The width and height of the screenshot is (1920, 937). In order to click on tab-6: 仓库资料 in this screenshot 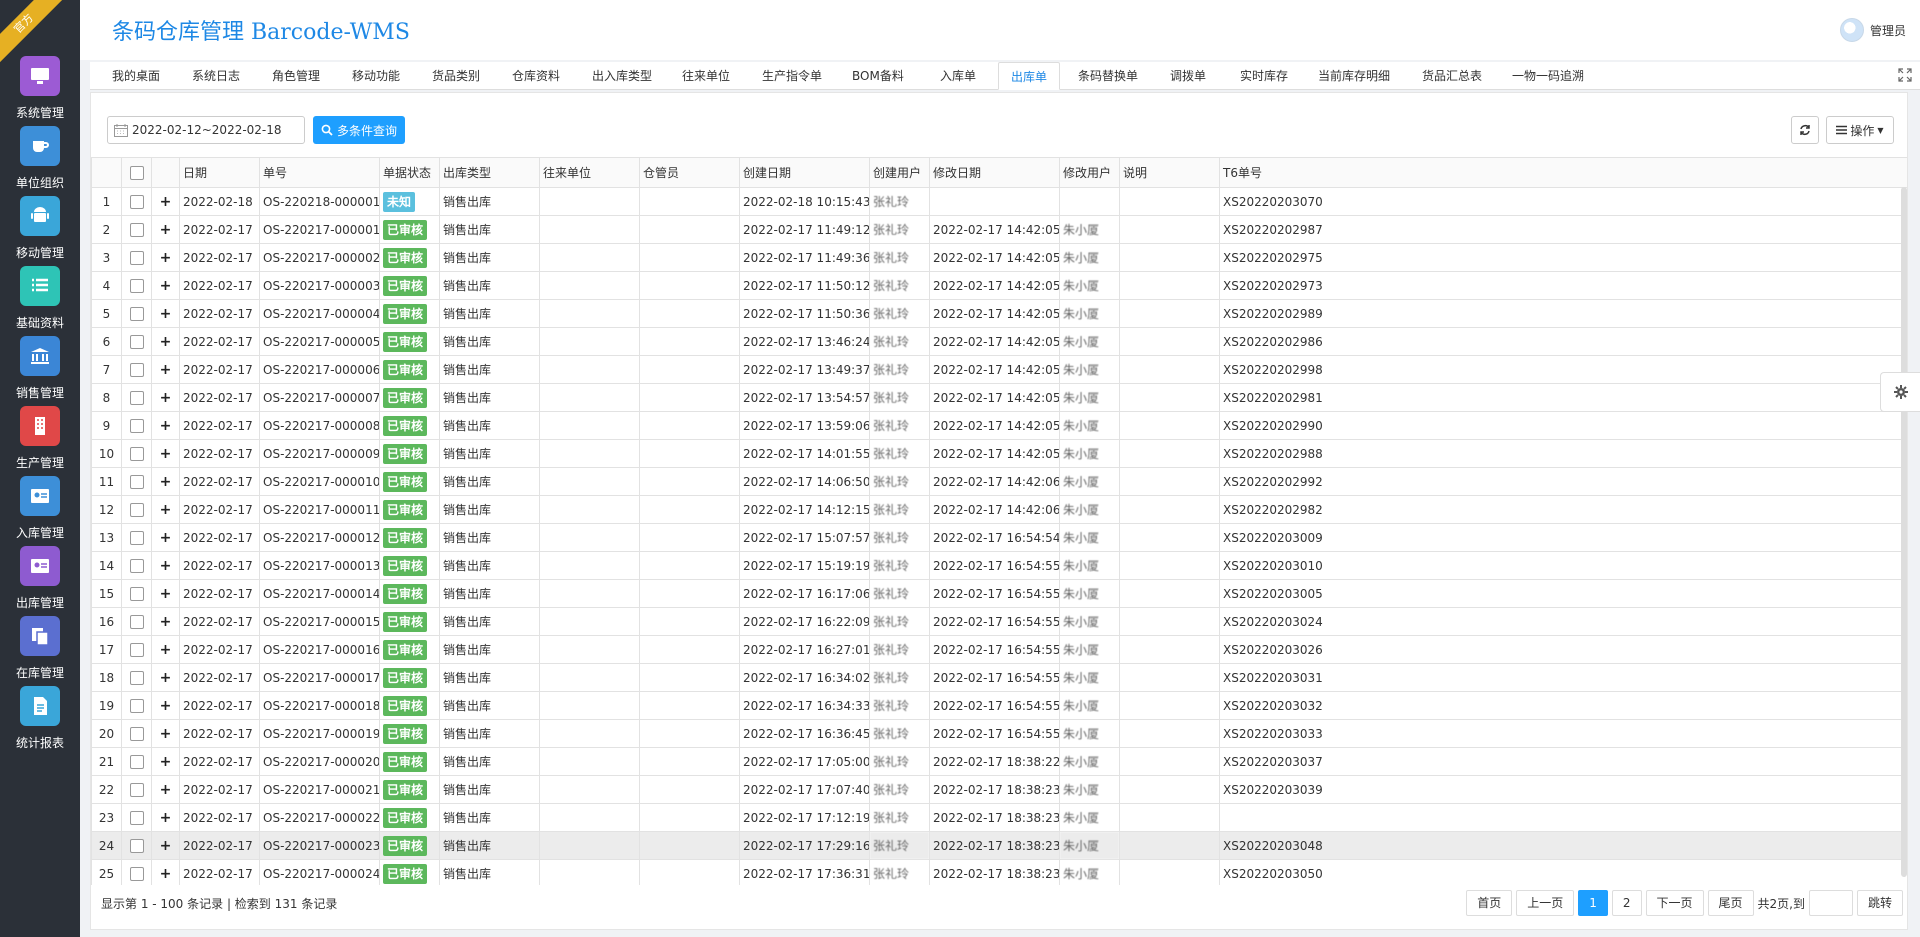, I will do `click(536, 76)`.